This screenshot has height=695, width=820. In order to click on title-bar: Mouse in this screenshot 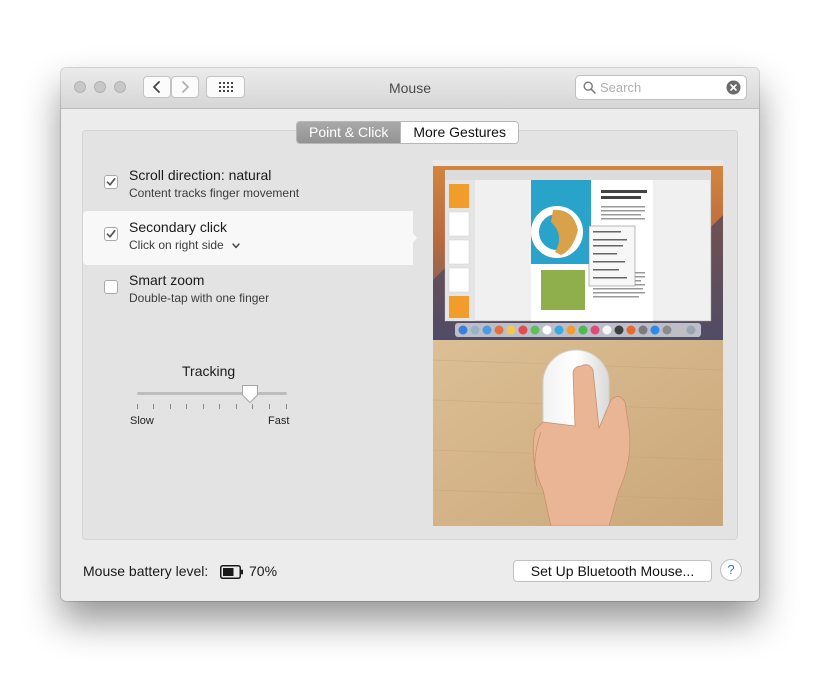, I will do `click(410, 88)`.